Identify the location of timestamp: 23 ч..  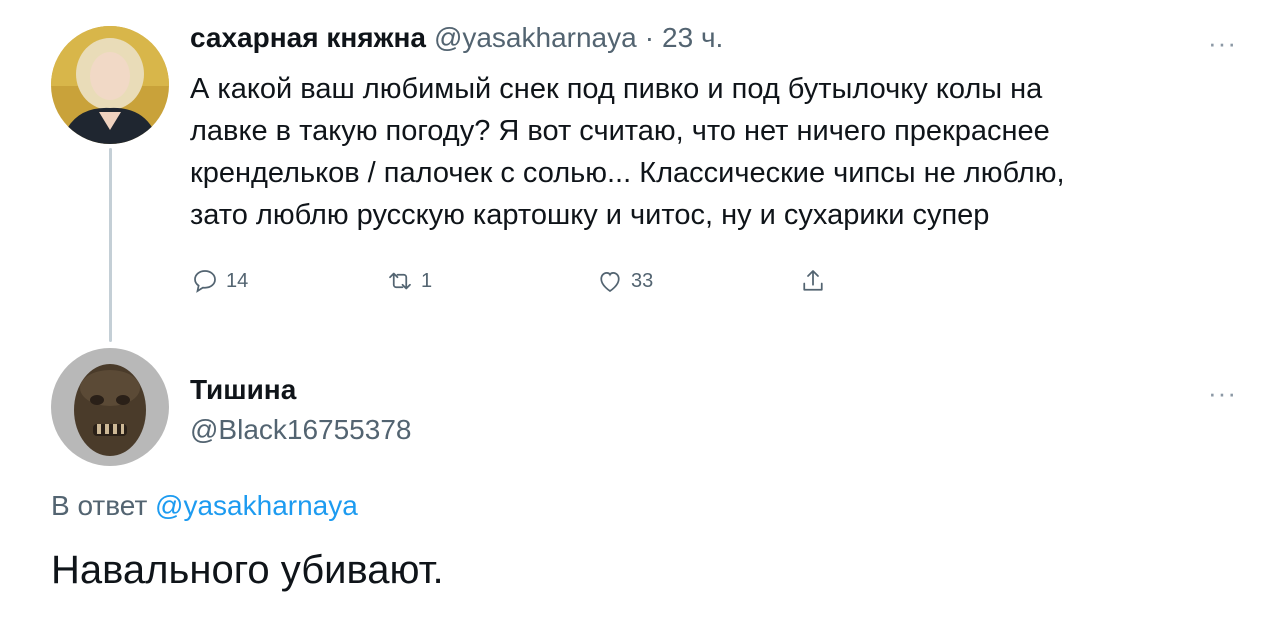
(692, 38).